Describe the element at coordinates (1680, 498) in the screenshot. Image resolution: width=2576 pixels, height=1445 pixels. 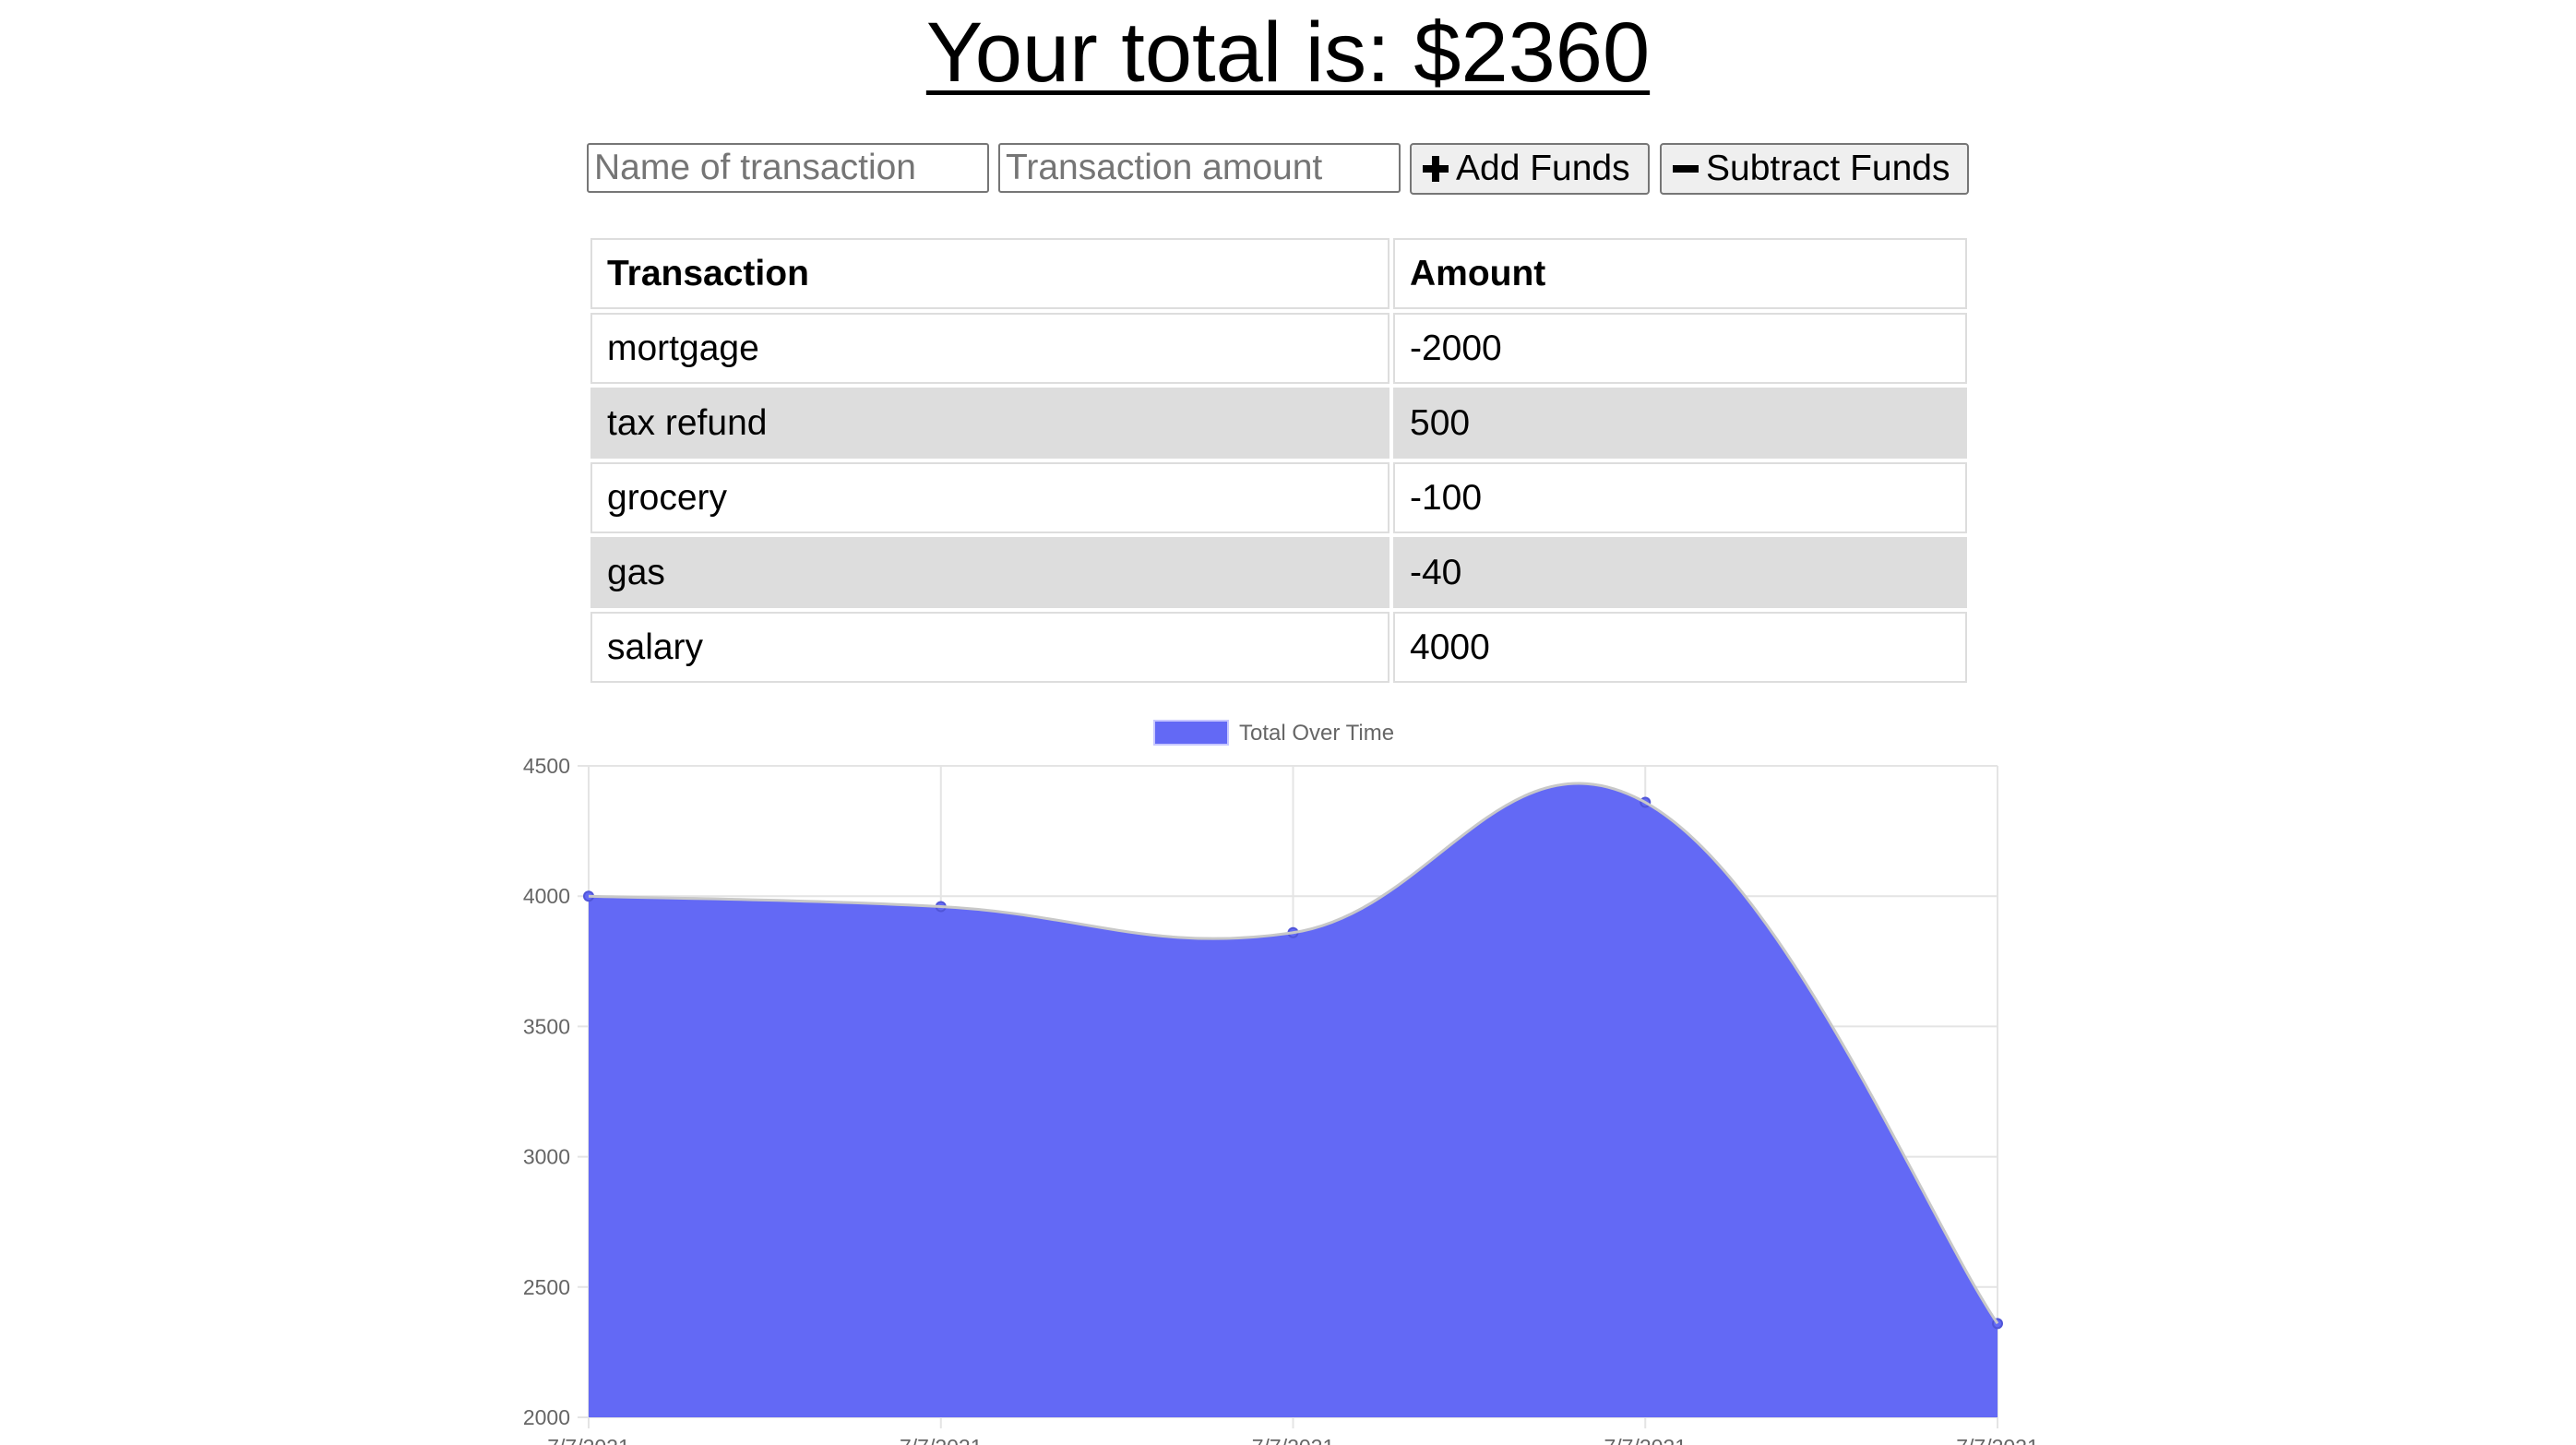
I see `transaction-amount: -100` at that location.